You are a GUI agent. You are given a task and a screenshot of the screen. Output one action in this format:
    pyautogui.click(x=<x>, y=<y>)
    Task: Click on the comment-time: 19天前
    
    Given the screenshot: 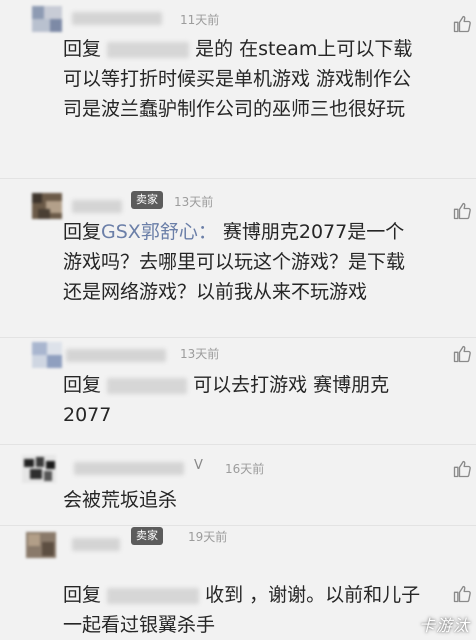 What is the action you would take?
    pyautogui.click(x=208, y=537)
    